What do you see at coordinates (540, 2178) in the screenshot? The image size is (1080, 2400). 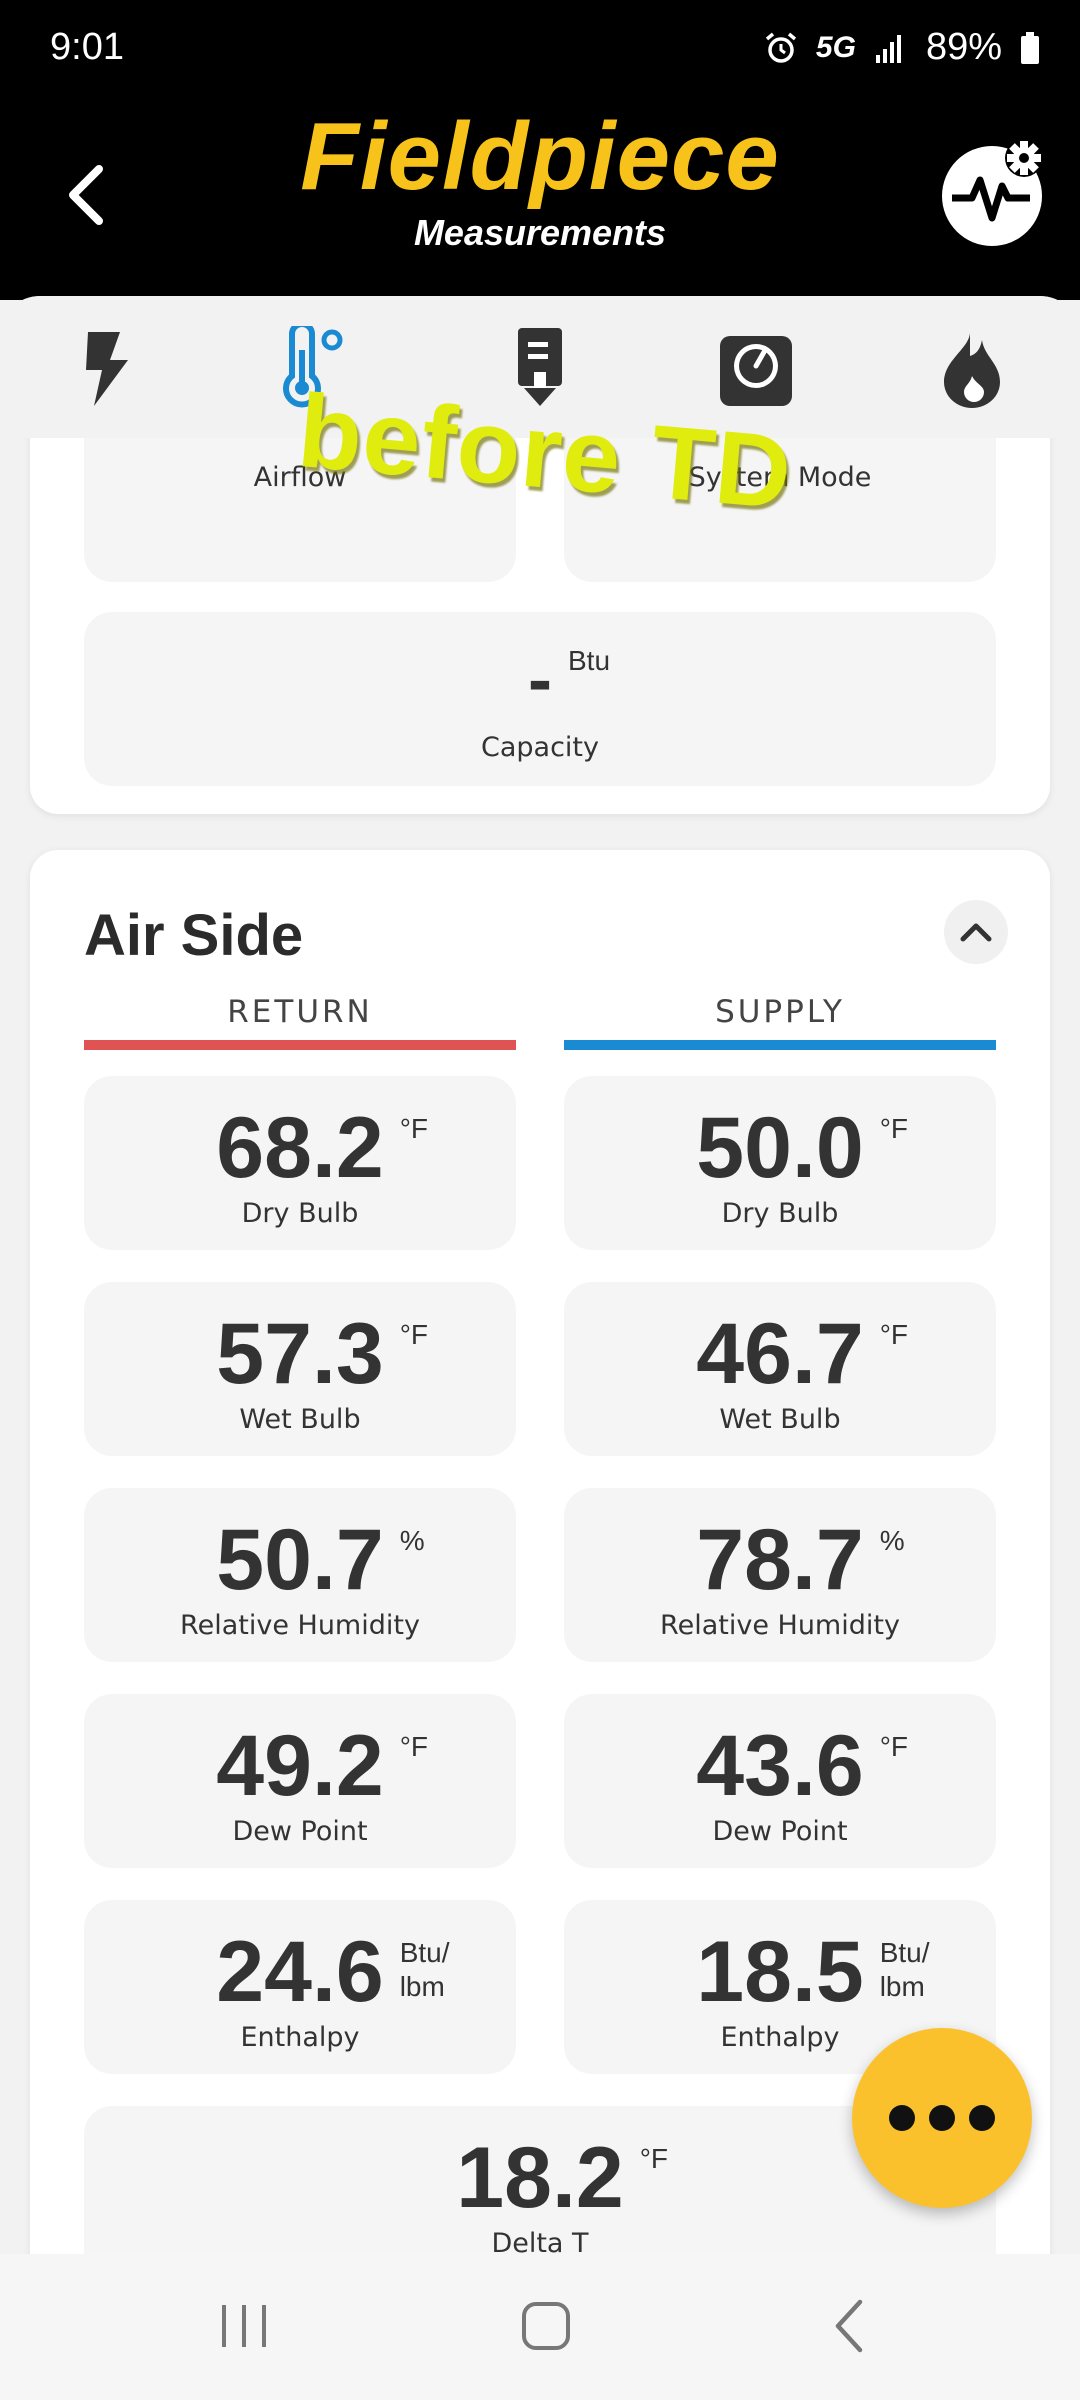 I see `reading-value: 18.2` at bounding box center [540, 2178].